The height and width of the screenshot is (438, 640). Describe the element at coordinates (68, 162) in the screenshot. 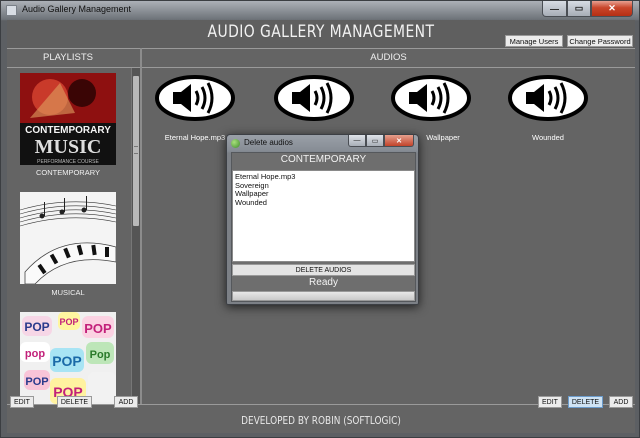

I see `cover-text-3: PERFORMANCE COURSE` at that location.